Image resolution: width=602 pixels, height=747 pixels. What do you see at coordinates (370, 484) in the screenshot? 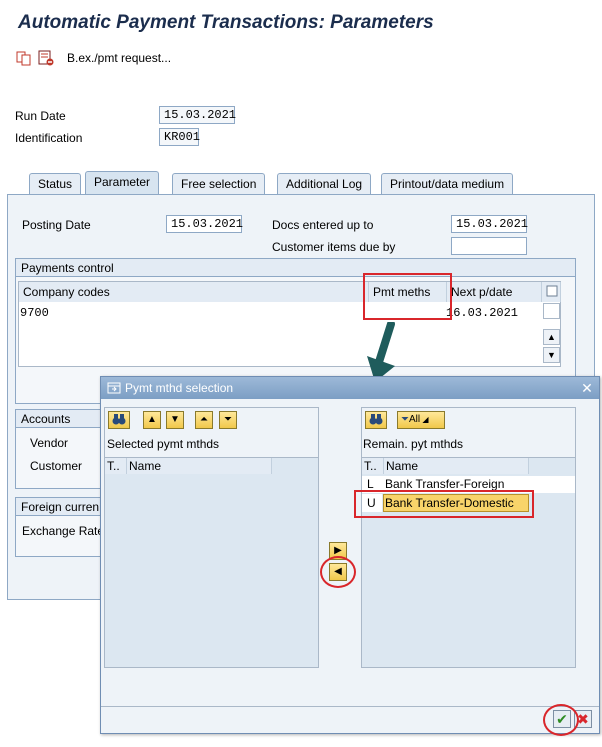
I see `list-item-code: L` at bounding box center [370, 484].